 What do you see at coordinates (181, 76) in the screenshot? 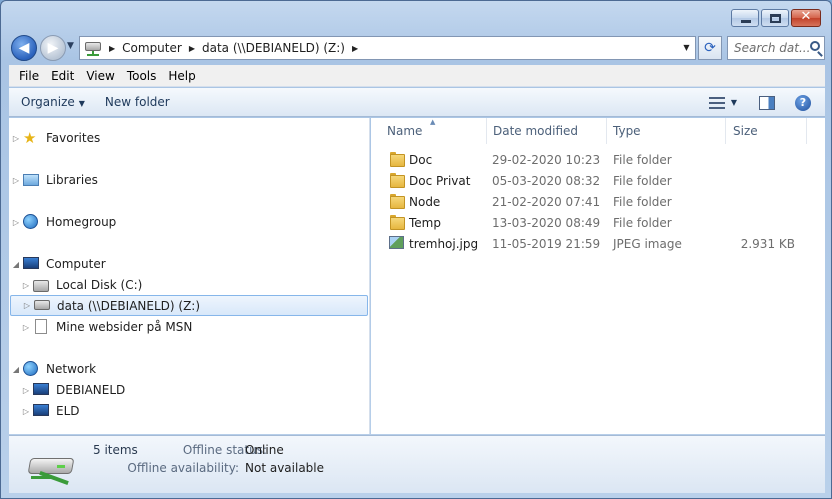
I see `menu-help: Help` at bounding box center [181, 76].